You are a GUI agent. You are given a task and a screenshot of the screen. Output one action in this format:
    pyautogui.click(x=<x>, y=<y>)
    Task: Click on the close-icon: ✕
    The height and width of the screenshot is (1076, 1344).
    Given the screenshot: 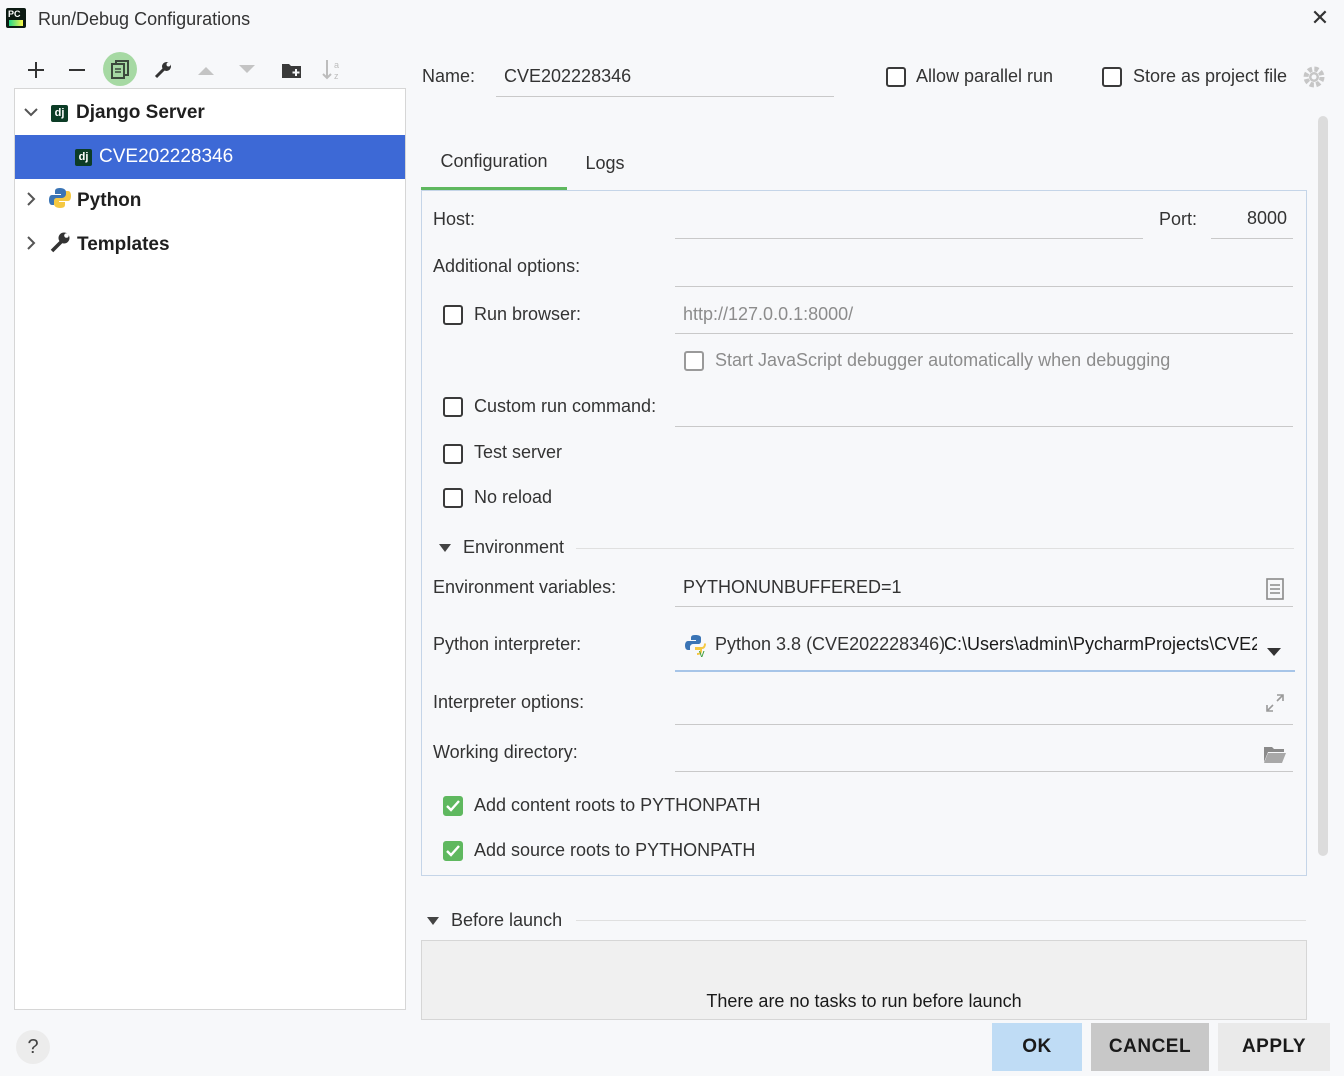 What is the action you would take?
    pyautogui.click(x=1320, y=18)
    